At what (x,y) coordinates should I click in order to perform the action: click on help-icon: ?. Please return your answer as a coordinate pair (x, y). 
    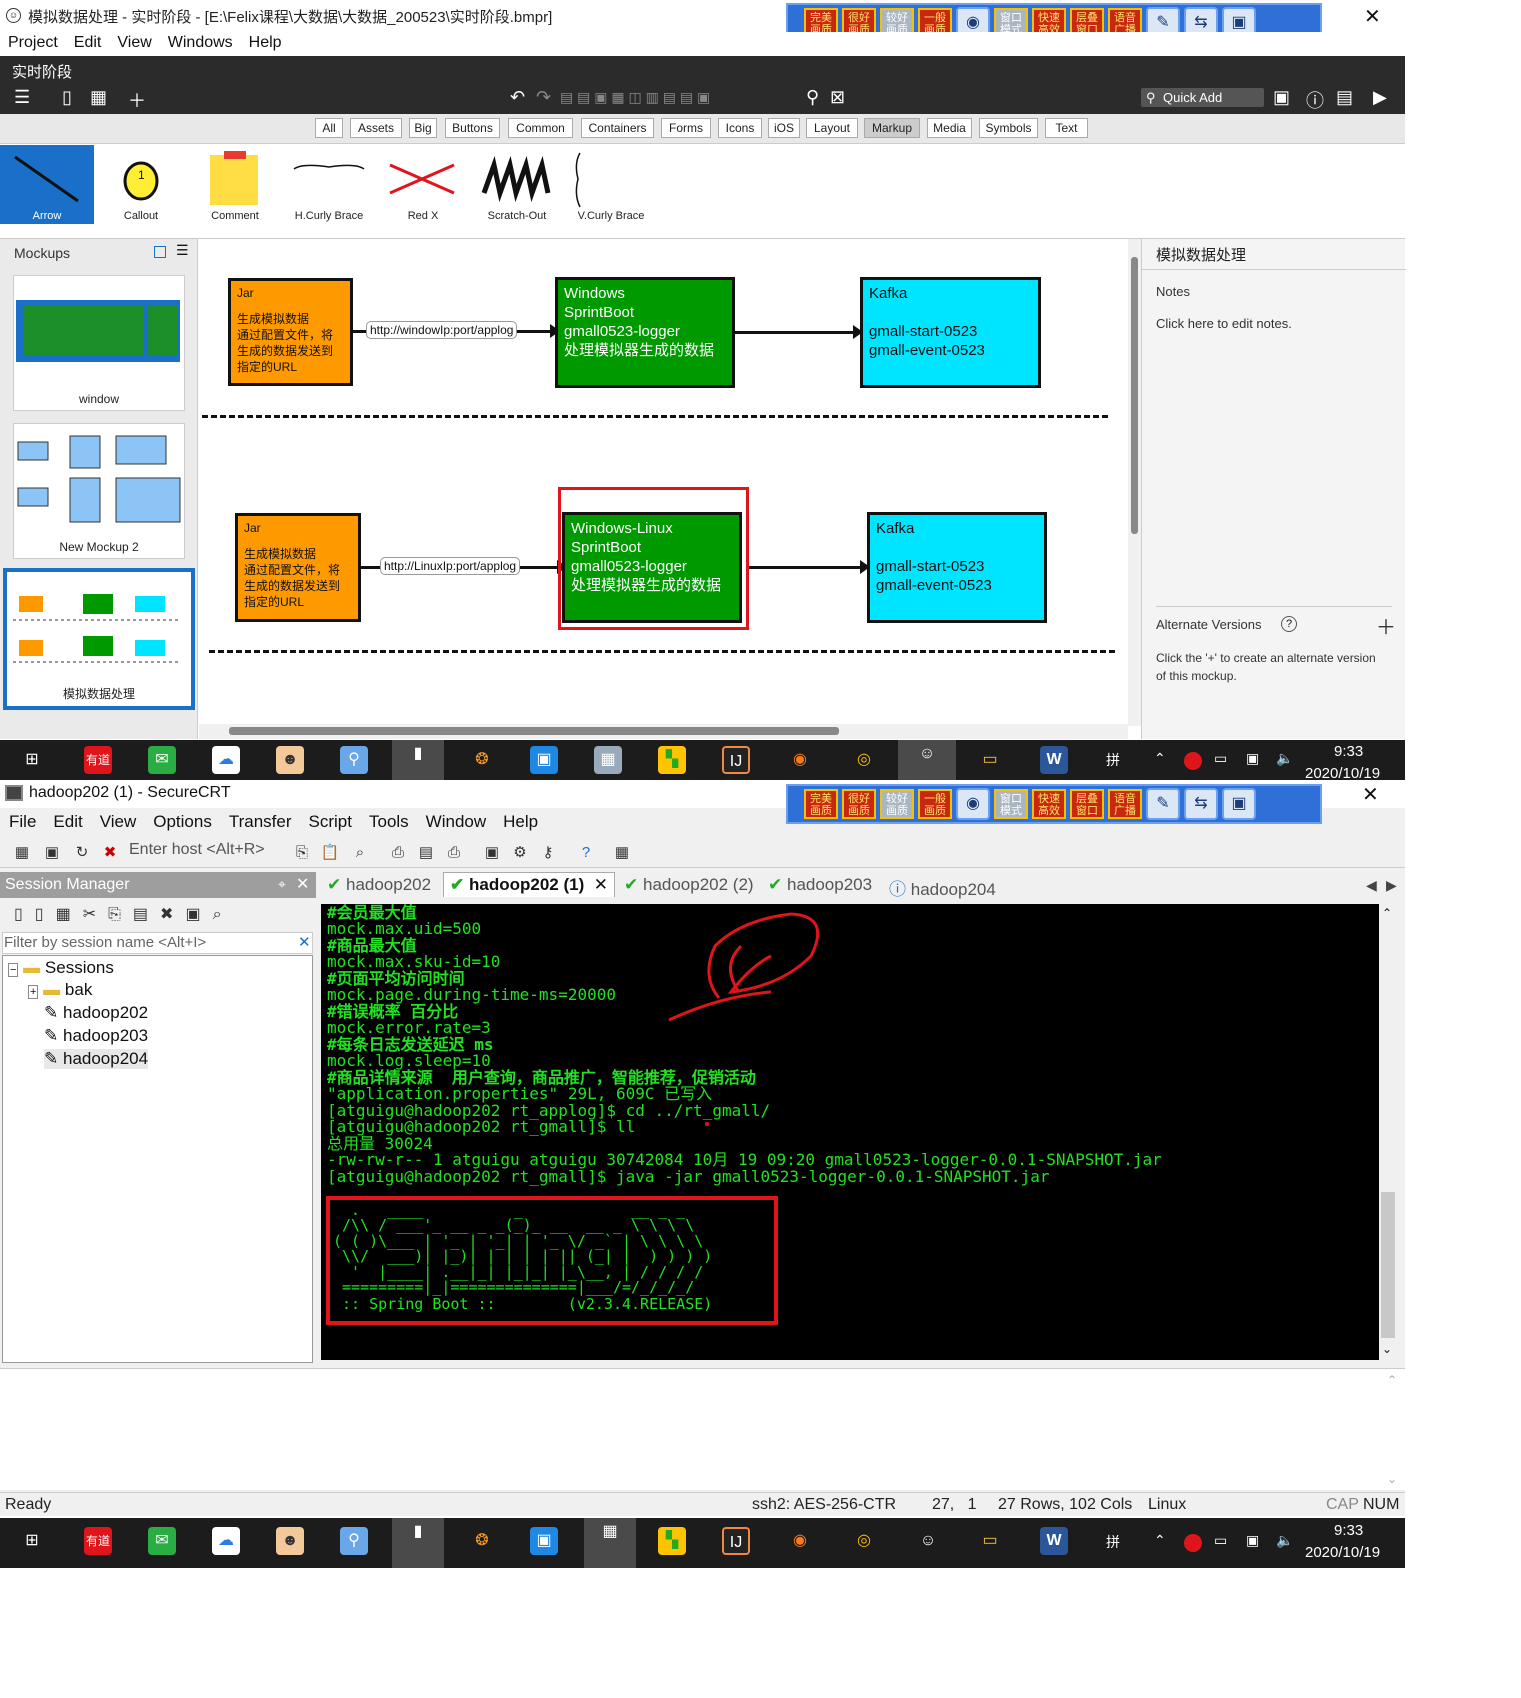
    Looking at the image, I should click on (1289, 624).